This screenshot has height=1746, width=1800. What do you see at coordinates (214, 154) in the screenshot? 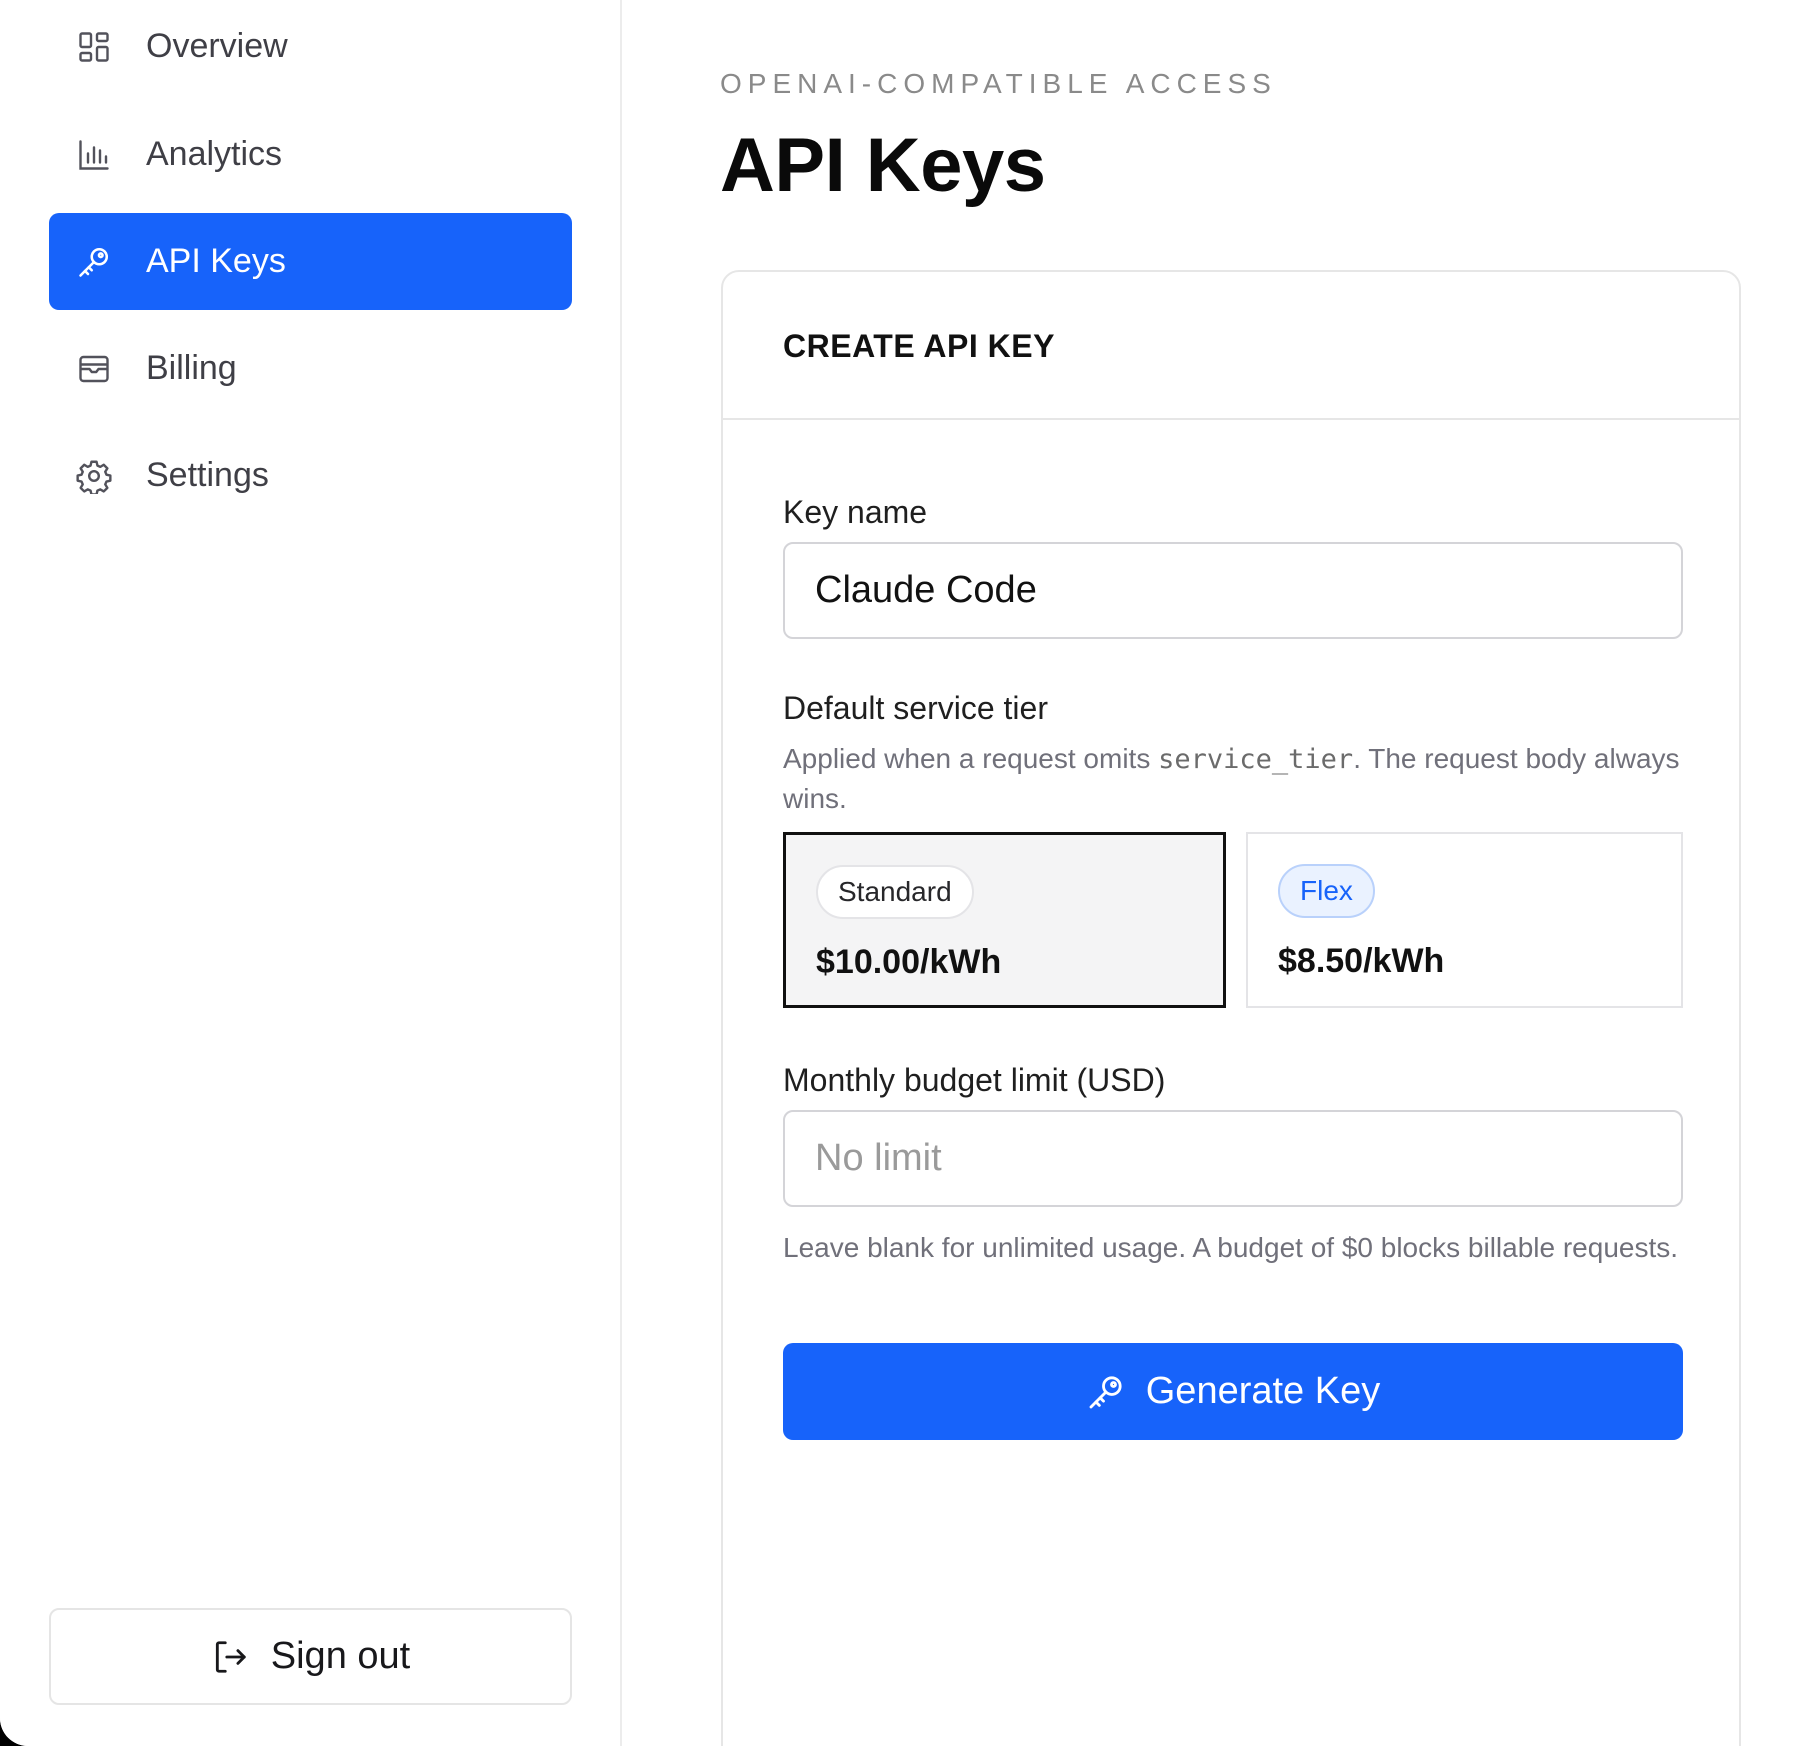
I see `sidebar-item-label: Analytics` at bounding box center [214, 154].